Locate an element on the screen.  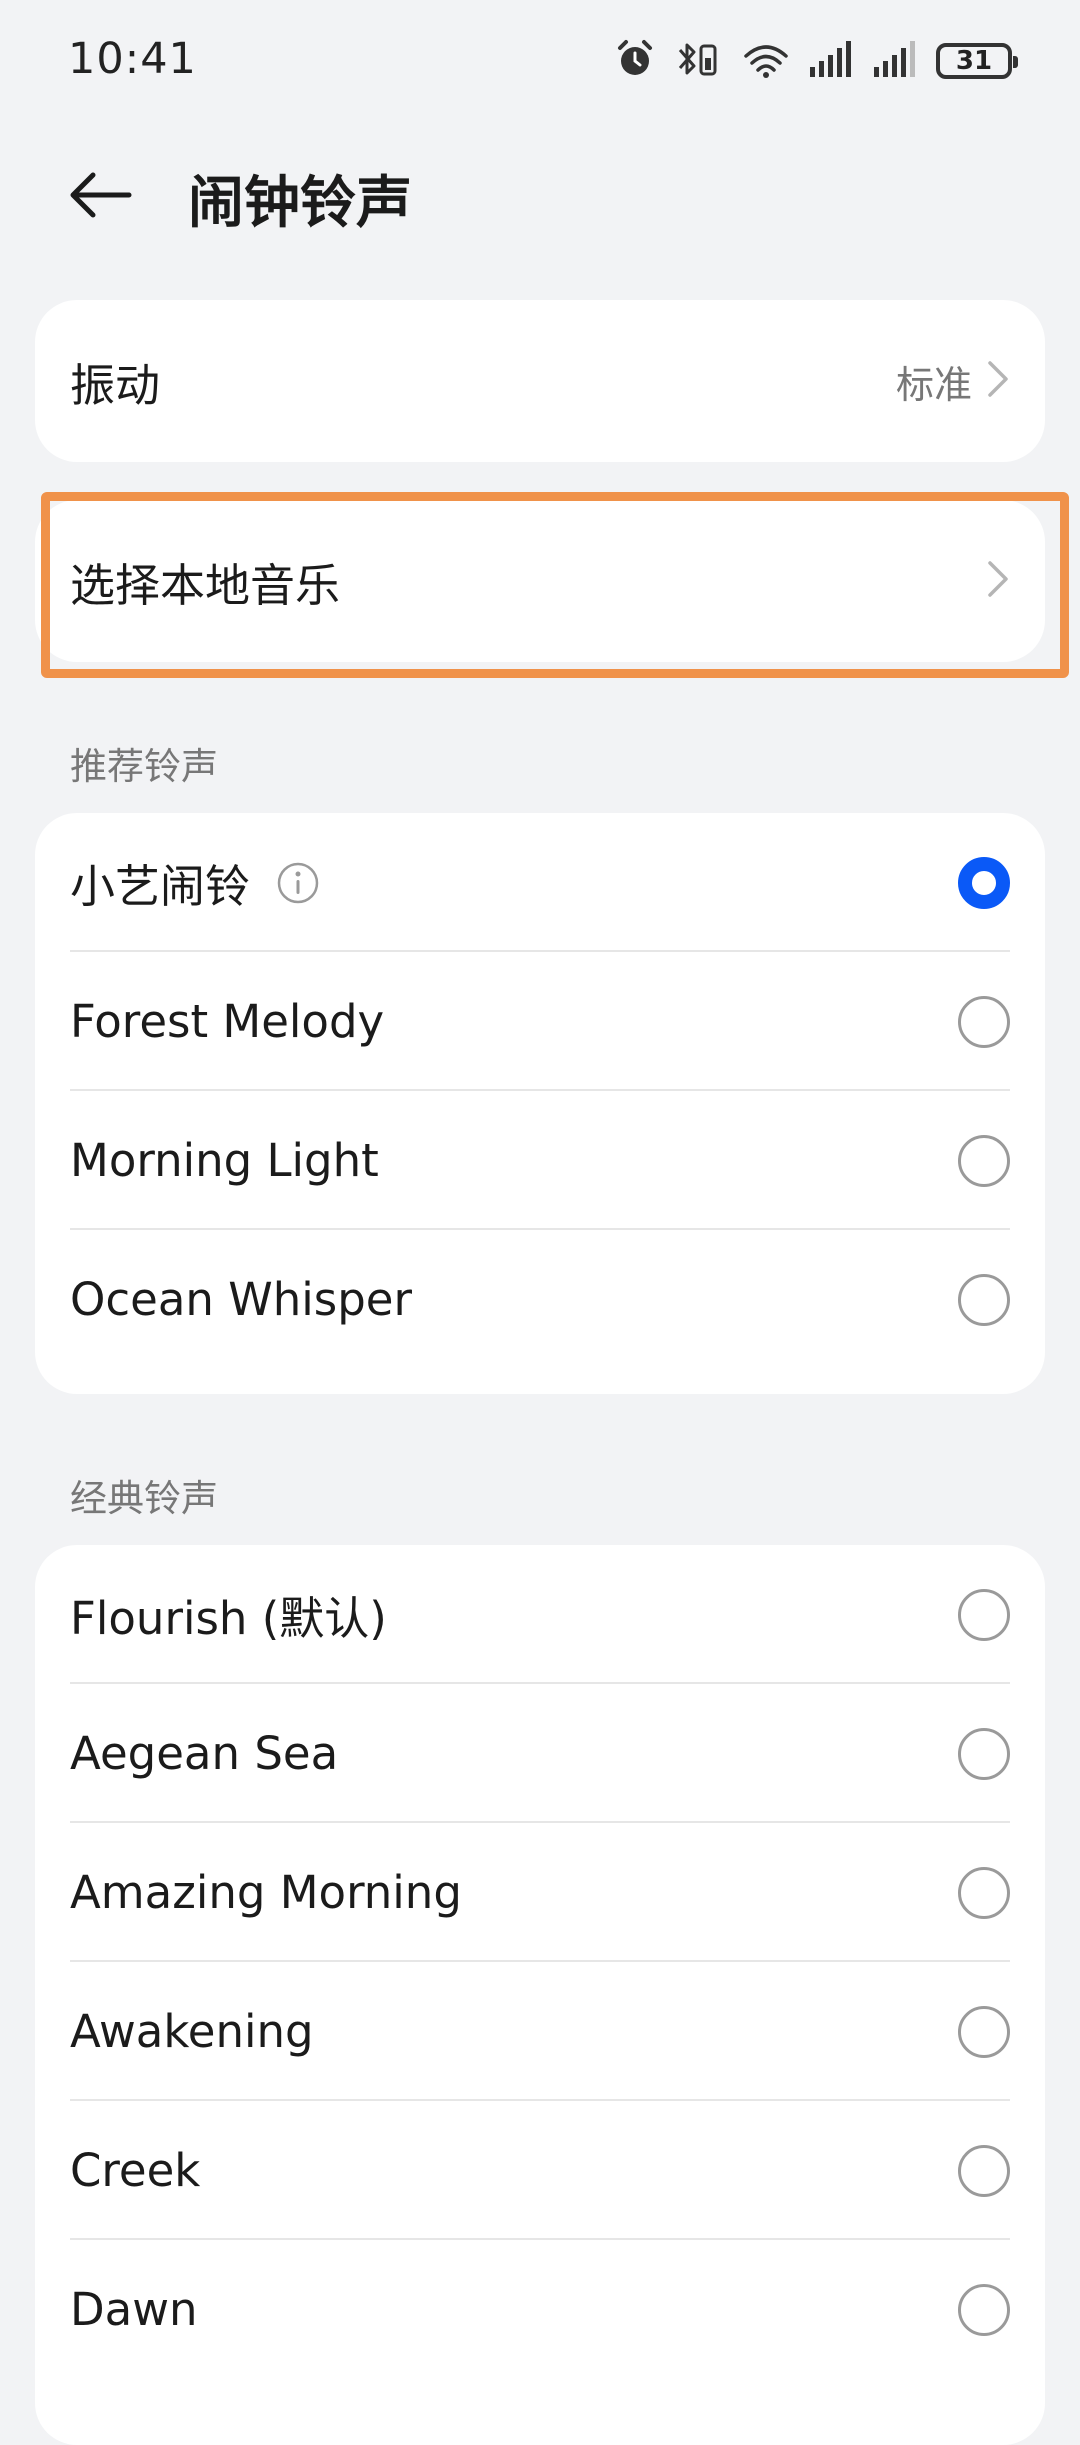
header: 闹钟铃声 is located at coordinates (540, 195).